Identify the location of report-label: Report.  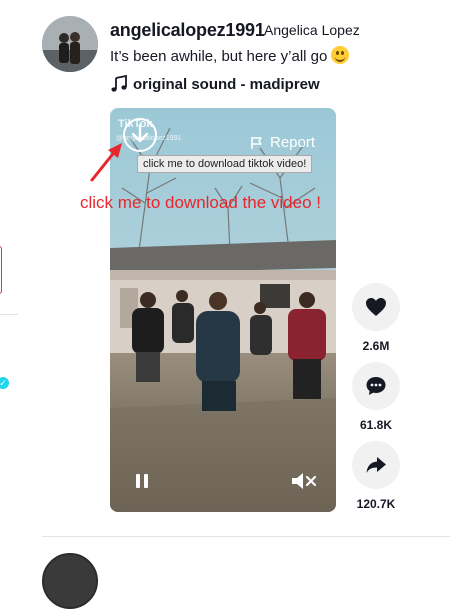
(293, 142).